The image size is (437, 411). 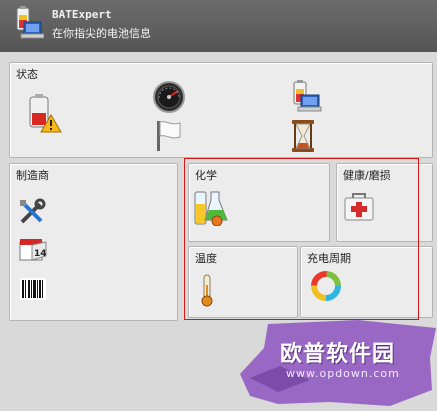 I want to click on status-panel-label: 状态, so click(x=27, y=74).